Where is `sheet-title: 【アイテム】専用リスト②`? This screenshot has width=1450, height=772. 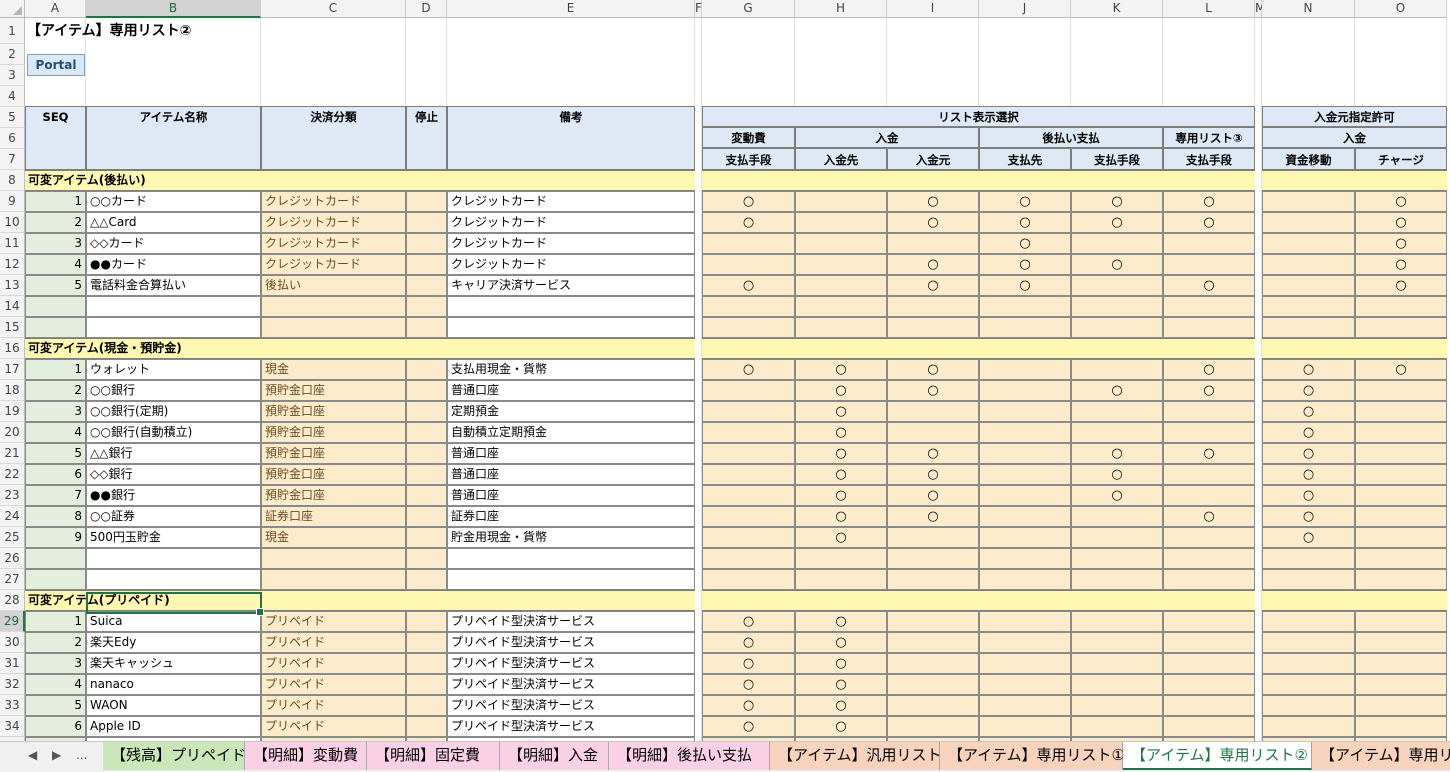 sheet-title: 【アイテム】専用リスト② is located at coordinates (157, 31).